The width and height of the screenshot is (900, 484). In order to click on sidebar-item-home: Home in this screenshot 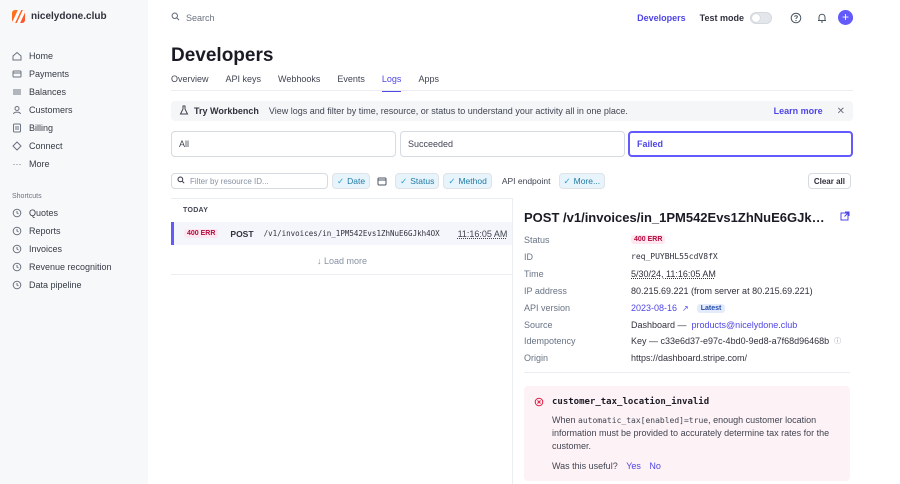, I will do `click(77, 56)`.